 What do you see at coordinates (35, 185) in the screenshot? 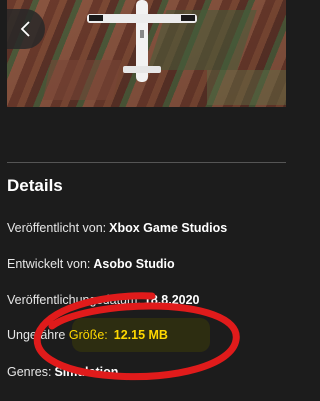
I see `details-heading: Details` at bounding box center [35, 185].